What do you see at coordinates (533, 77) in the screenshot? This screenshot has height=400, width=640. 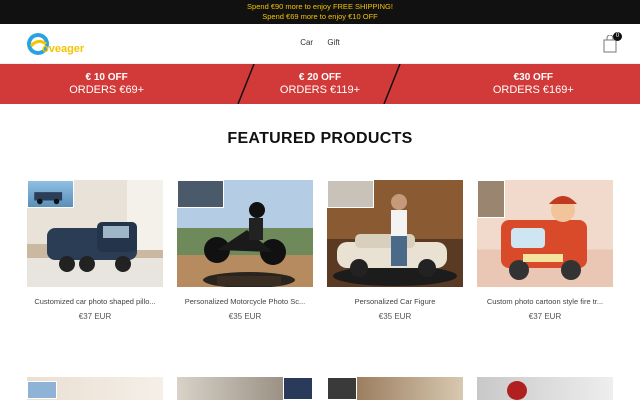 I see `promo-offer-3-amount: €30 OFF` at bounding box center [533, 77].